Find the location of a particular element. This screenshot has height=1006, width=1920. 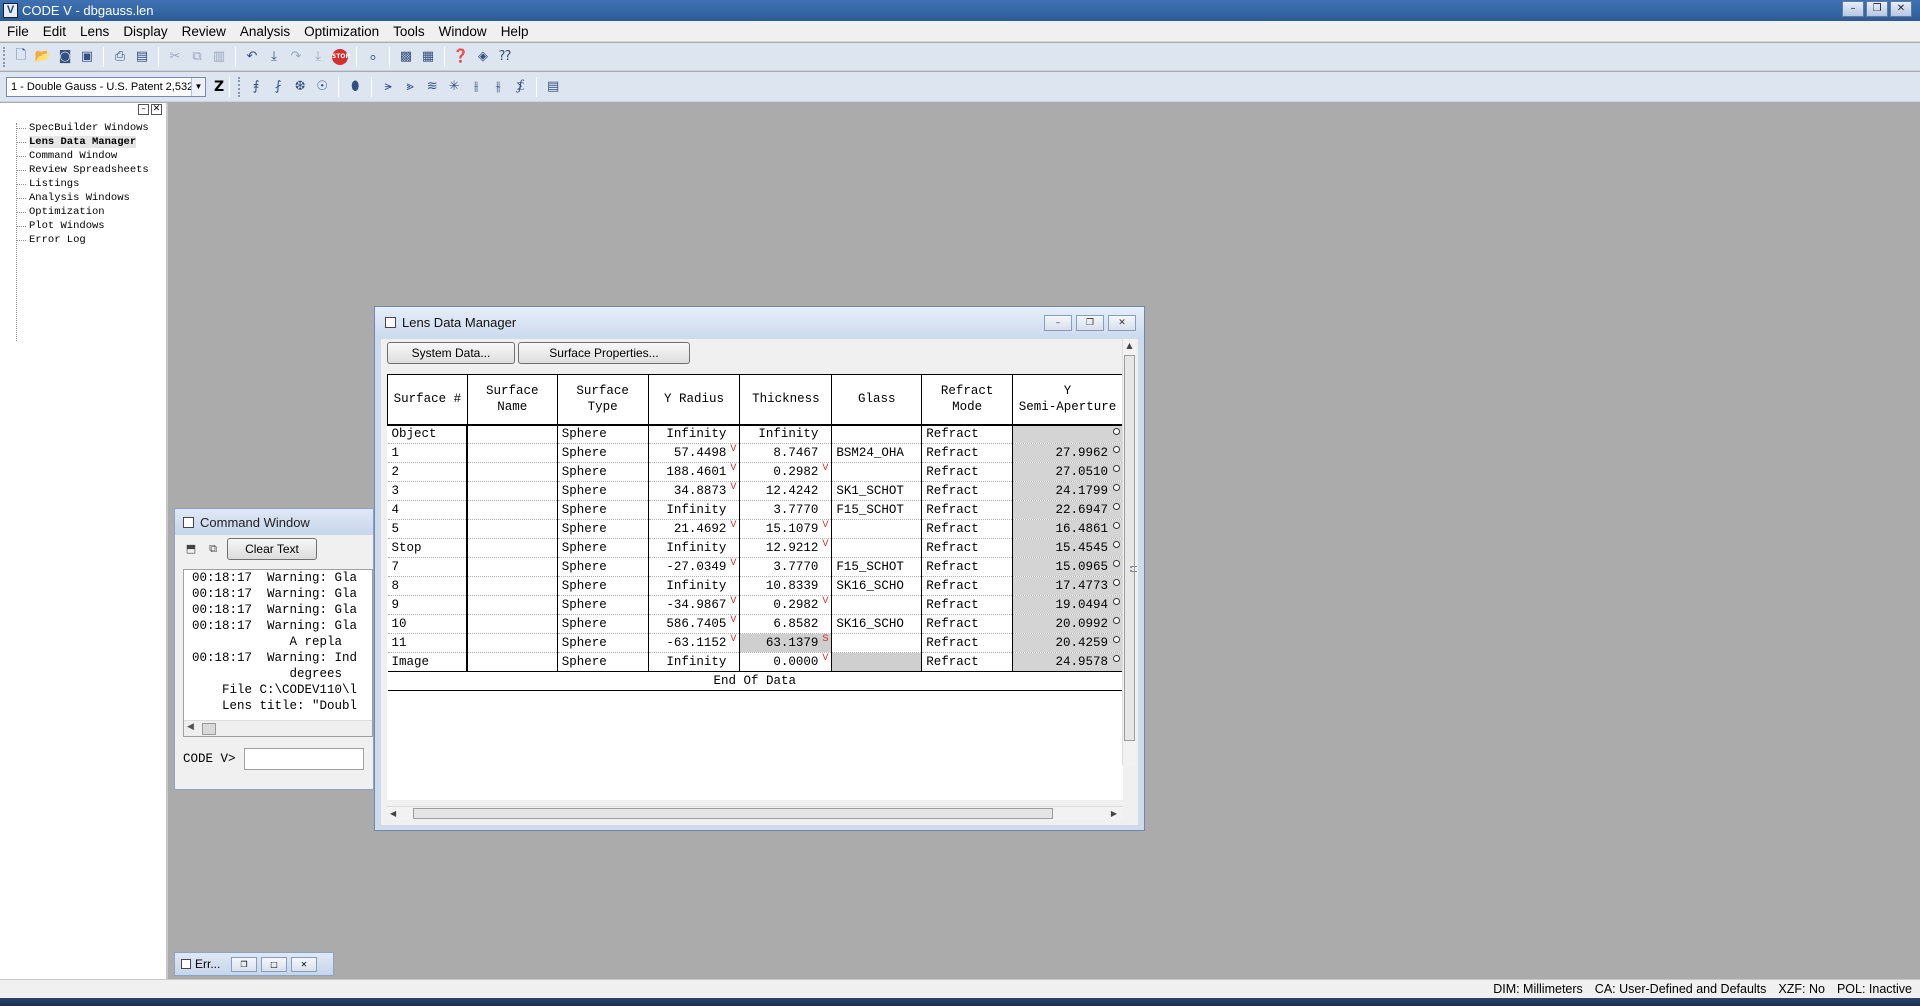

lens-element-icon: ⬮ is located at coordinates (355, 87).